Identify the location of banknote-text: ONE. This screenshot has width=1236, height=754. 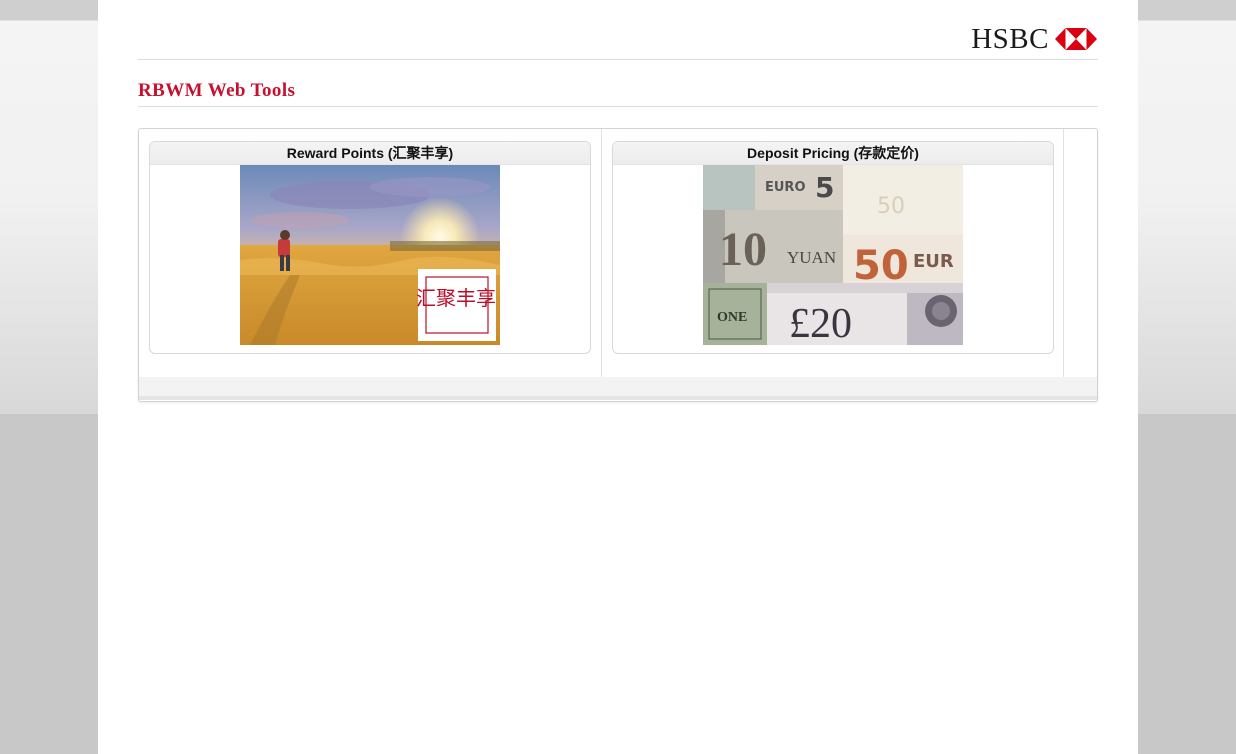
(732, 317).